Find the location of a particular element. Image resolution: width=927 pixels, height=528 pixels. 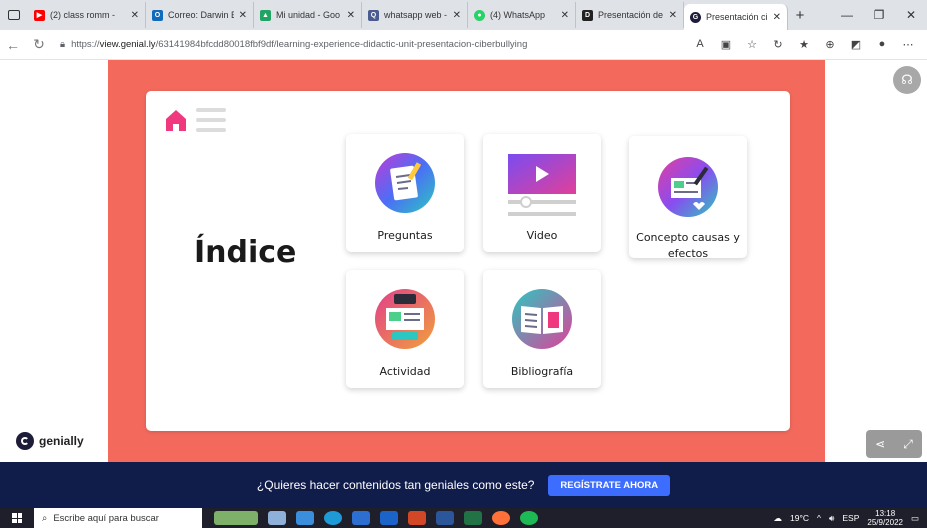

browser-tab: O Correo: Darwin E ✕ is located at coordinates (200, 15).